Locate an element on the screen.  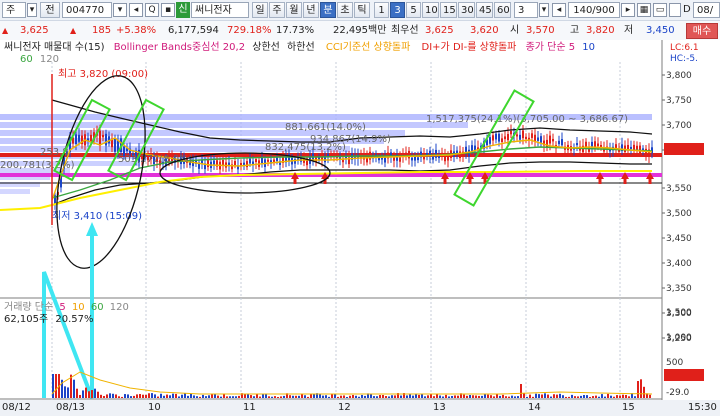
interval-3: 3 is located at coordinates (397, 10).